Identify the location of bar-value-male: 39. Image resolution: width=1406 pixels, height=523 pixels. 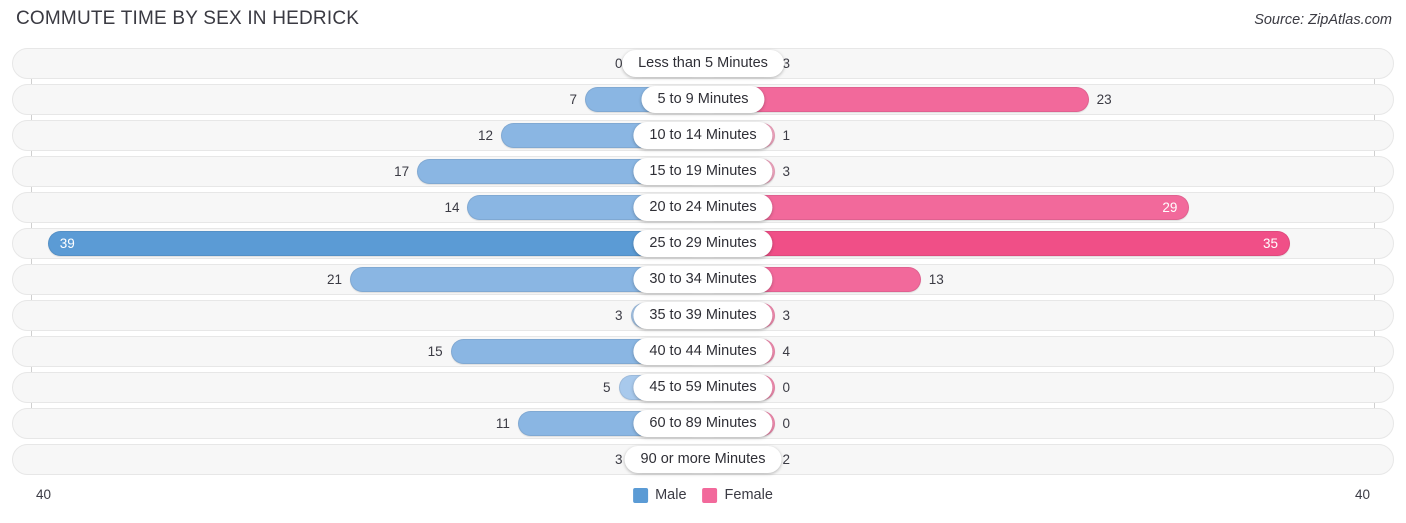
(67, 243).